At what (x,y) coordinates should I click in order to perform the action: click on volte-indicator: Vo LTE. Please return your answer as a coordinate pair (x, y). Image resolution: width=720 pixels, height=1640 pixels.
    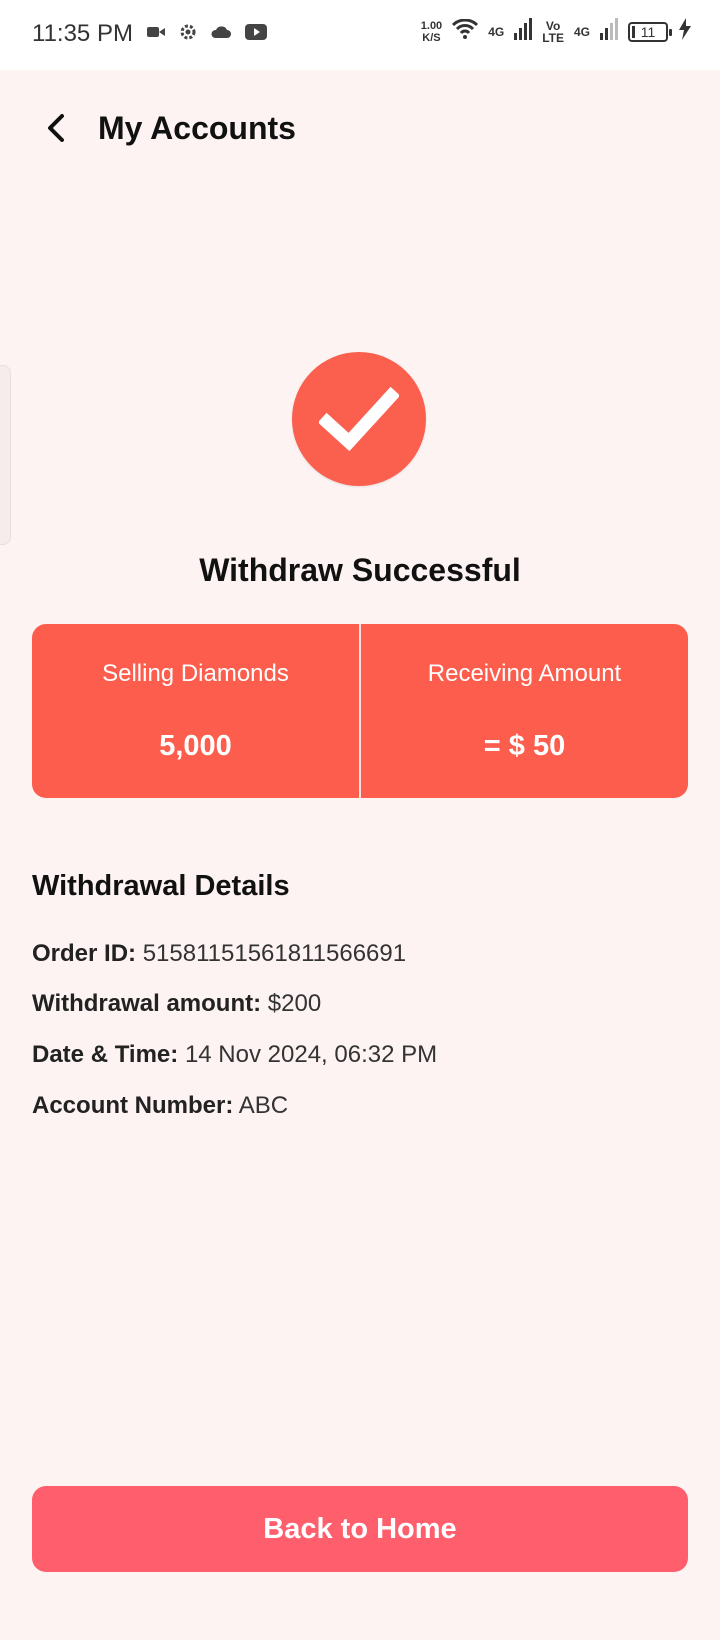
    Looking at the image, I should click on (553, 32).